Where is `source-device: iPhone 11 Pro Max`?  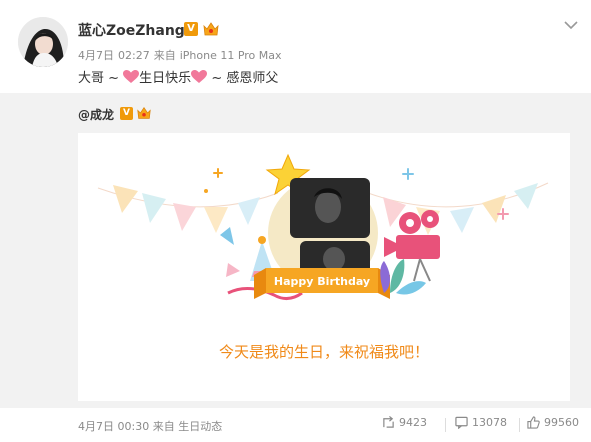 source-device: iPhone 11 Pro Max is located at coordinates (230, 55).